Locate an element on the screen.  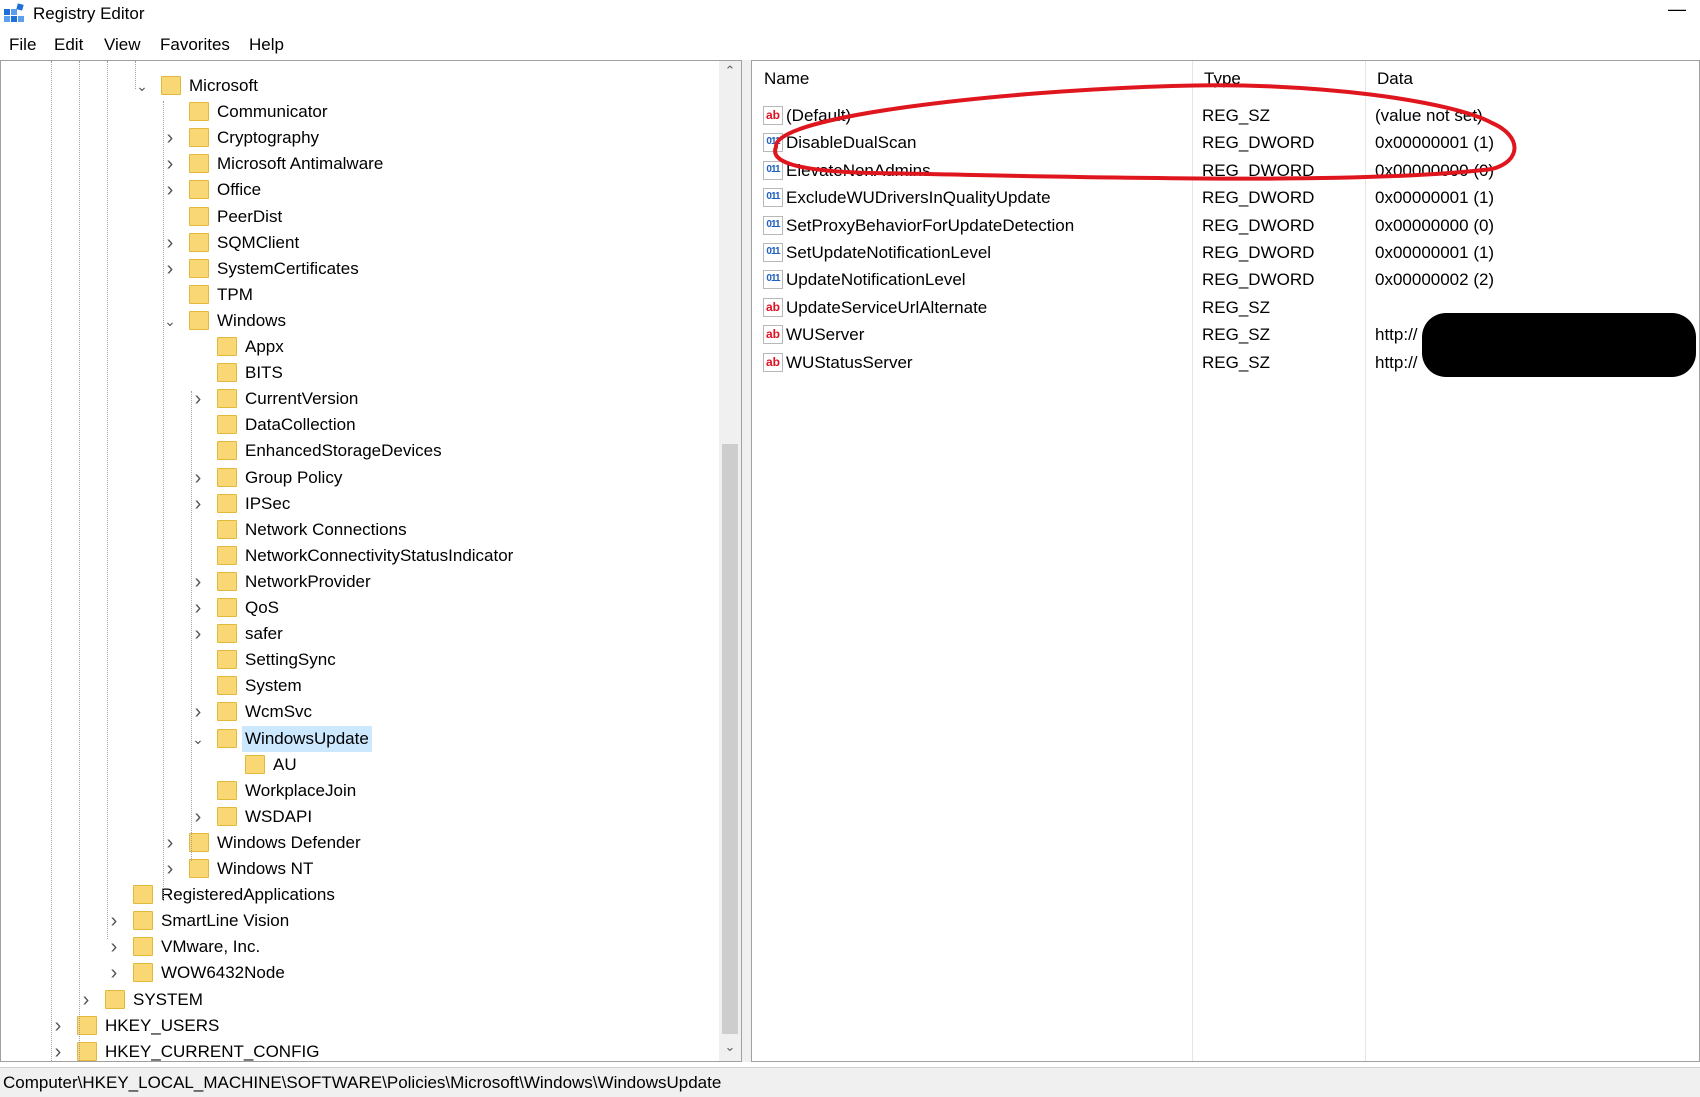
tree-item-label: TPM is located at coordinates (235, 294).